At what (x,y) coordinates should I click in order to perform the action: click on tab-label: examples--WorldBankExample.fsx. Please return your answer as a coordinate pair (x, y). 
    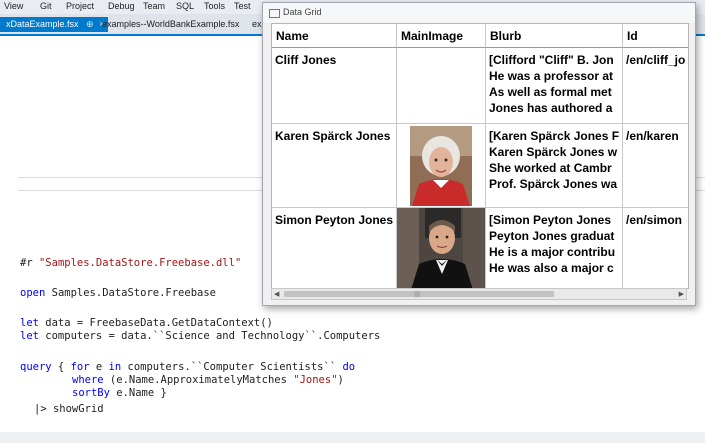
    Looking at the image, I should click on (171, 24).